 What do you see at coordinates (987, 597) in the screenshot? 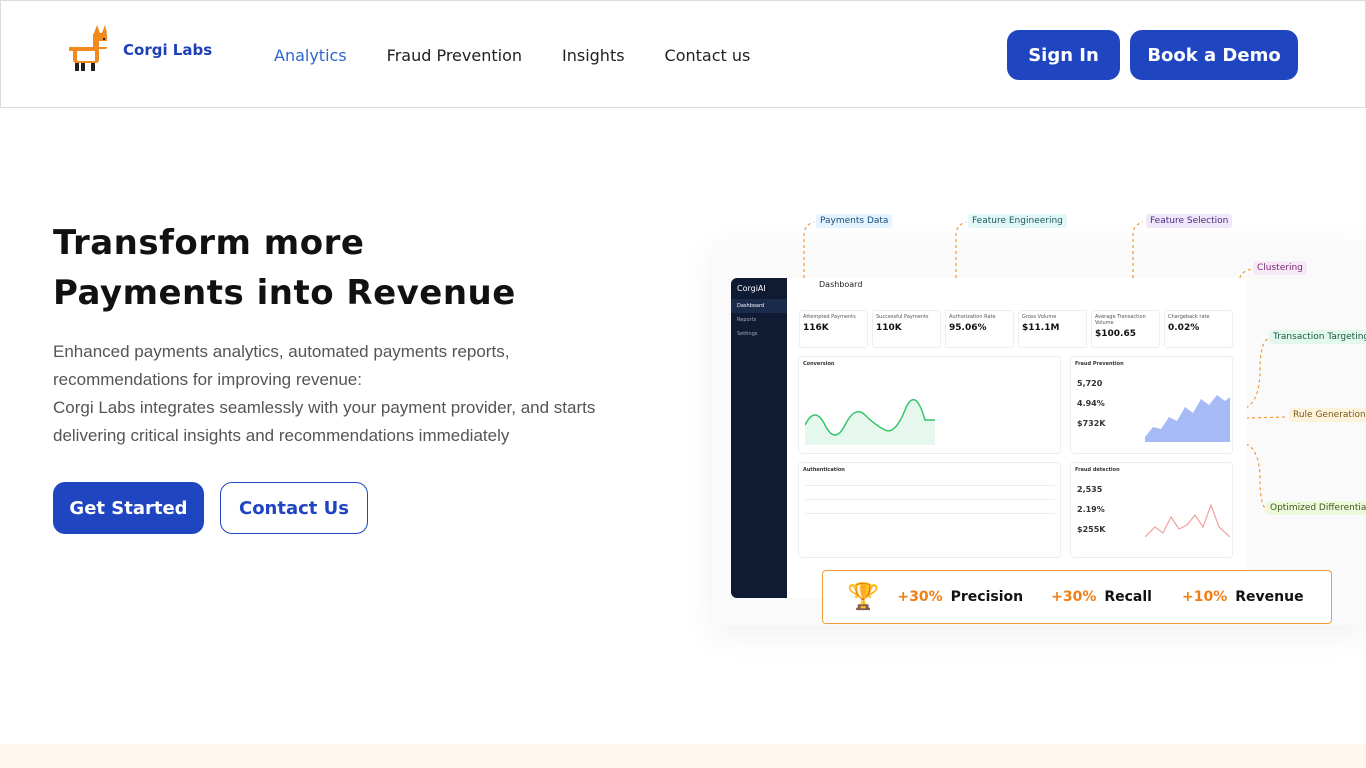
I see `metric-label: Precision` at bounding box center [987, 597].